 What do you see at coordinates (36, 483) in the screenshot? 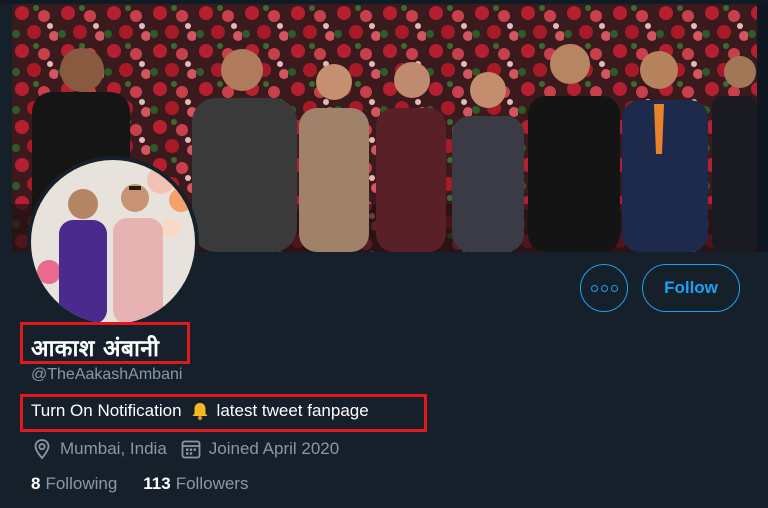
I see `following-count: 8` at bounding box center [36, 483].